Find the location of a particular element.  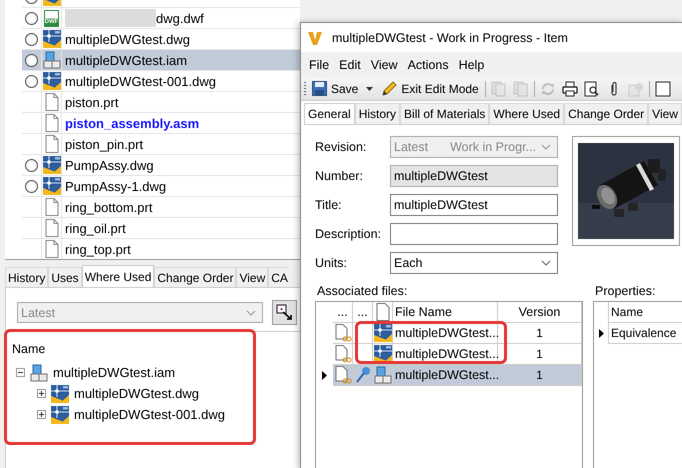

field-label: Units: is located at coordinates (331, 263).